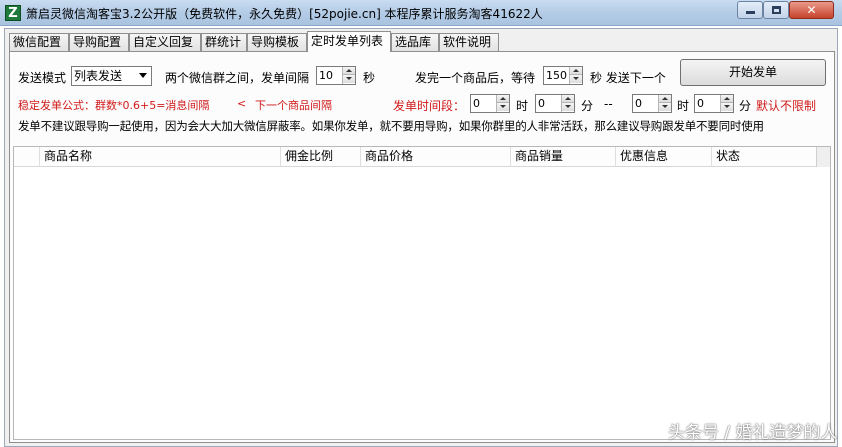  I want to click on tab-group-stats: 群统计, so click(224, 42).